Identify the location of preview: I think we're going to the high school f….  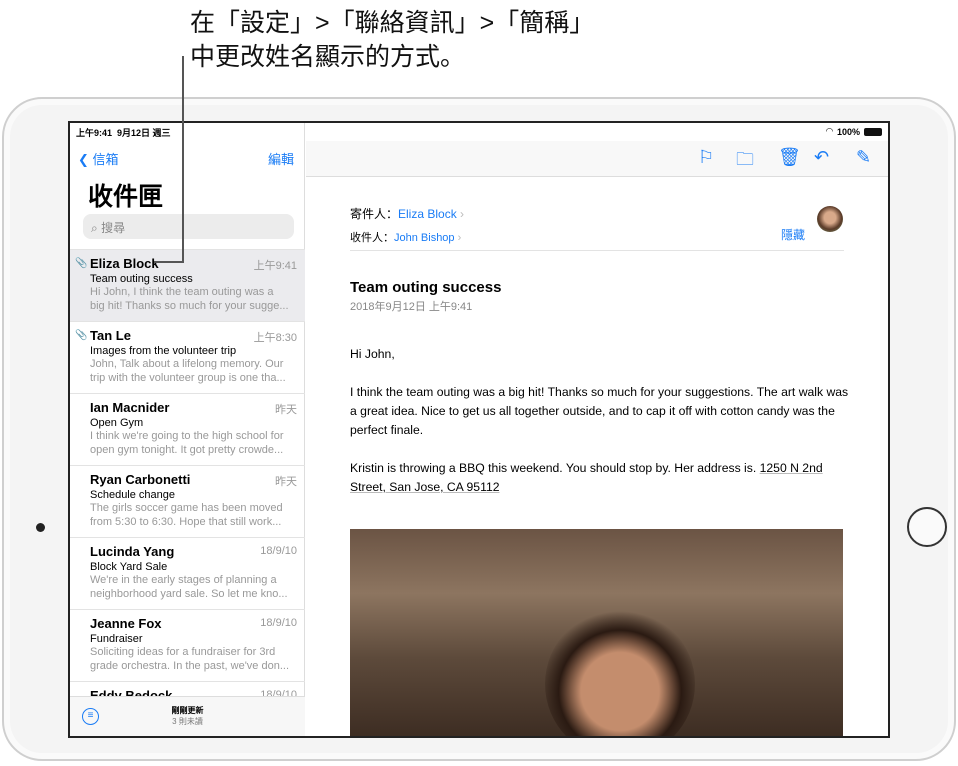
(187, 436).